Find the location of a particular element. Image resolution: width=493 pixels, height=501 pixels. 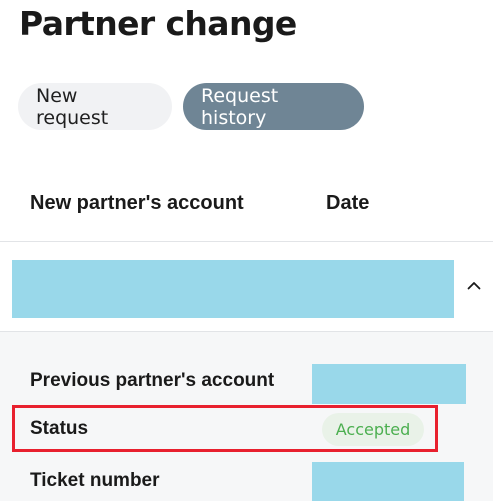

status-badge: Accepted is located at coordinates (373, 429).